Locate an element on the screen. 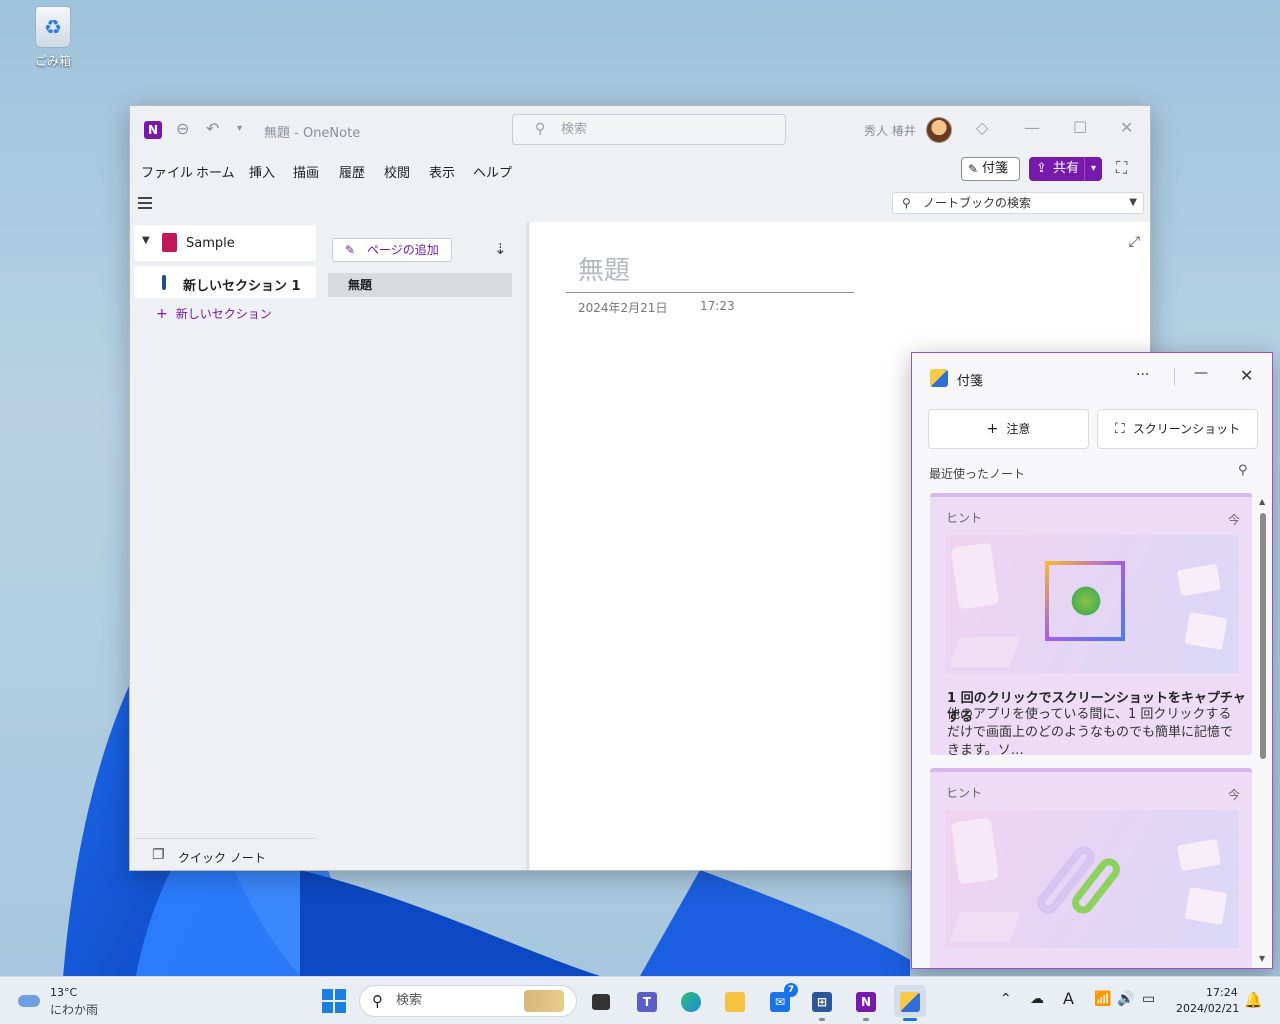 This screenshot has height=1024, width=1280. store-icon: ⊞ is located at coordinates (822, 1001).